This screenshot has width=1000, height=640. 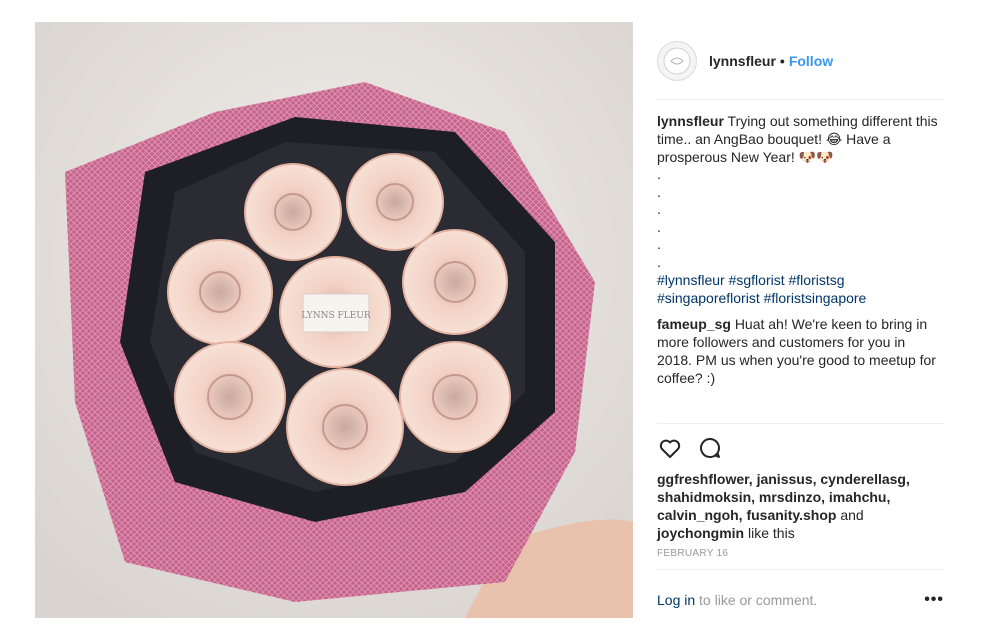 I want to click on hashtag-link: #singaporeflorist #floristsingapore, so click(x=761, y=298).